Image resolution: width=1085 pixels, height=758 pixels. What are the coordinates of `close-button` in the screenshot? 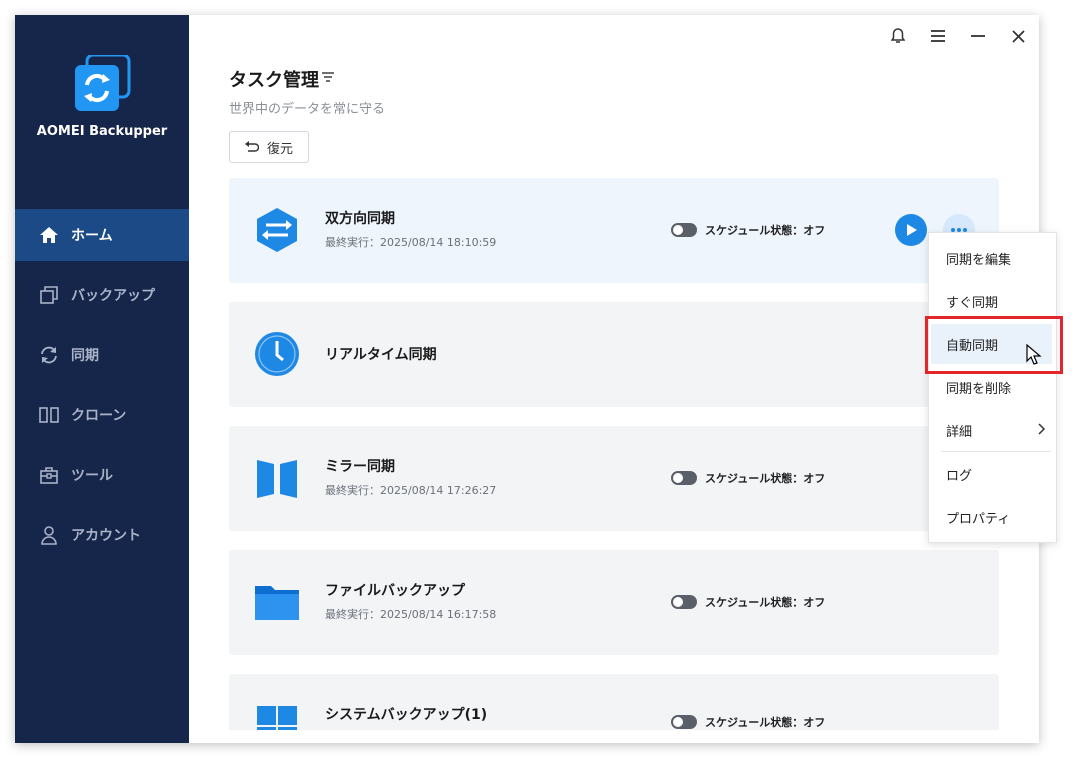 It's located at (1018, 36).